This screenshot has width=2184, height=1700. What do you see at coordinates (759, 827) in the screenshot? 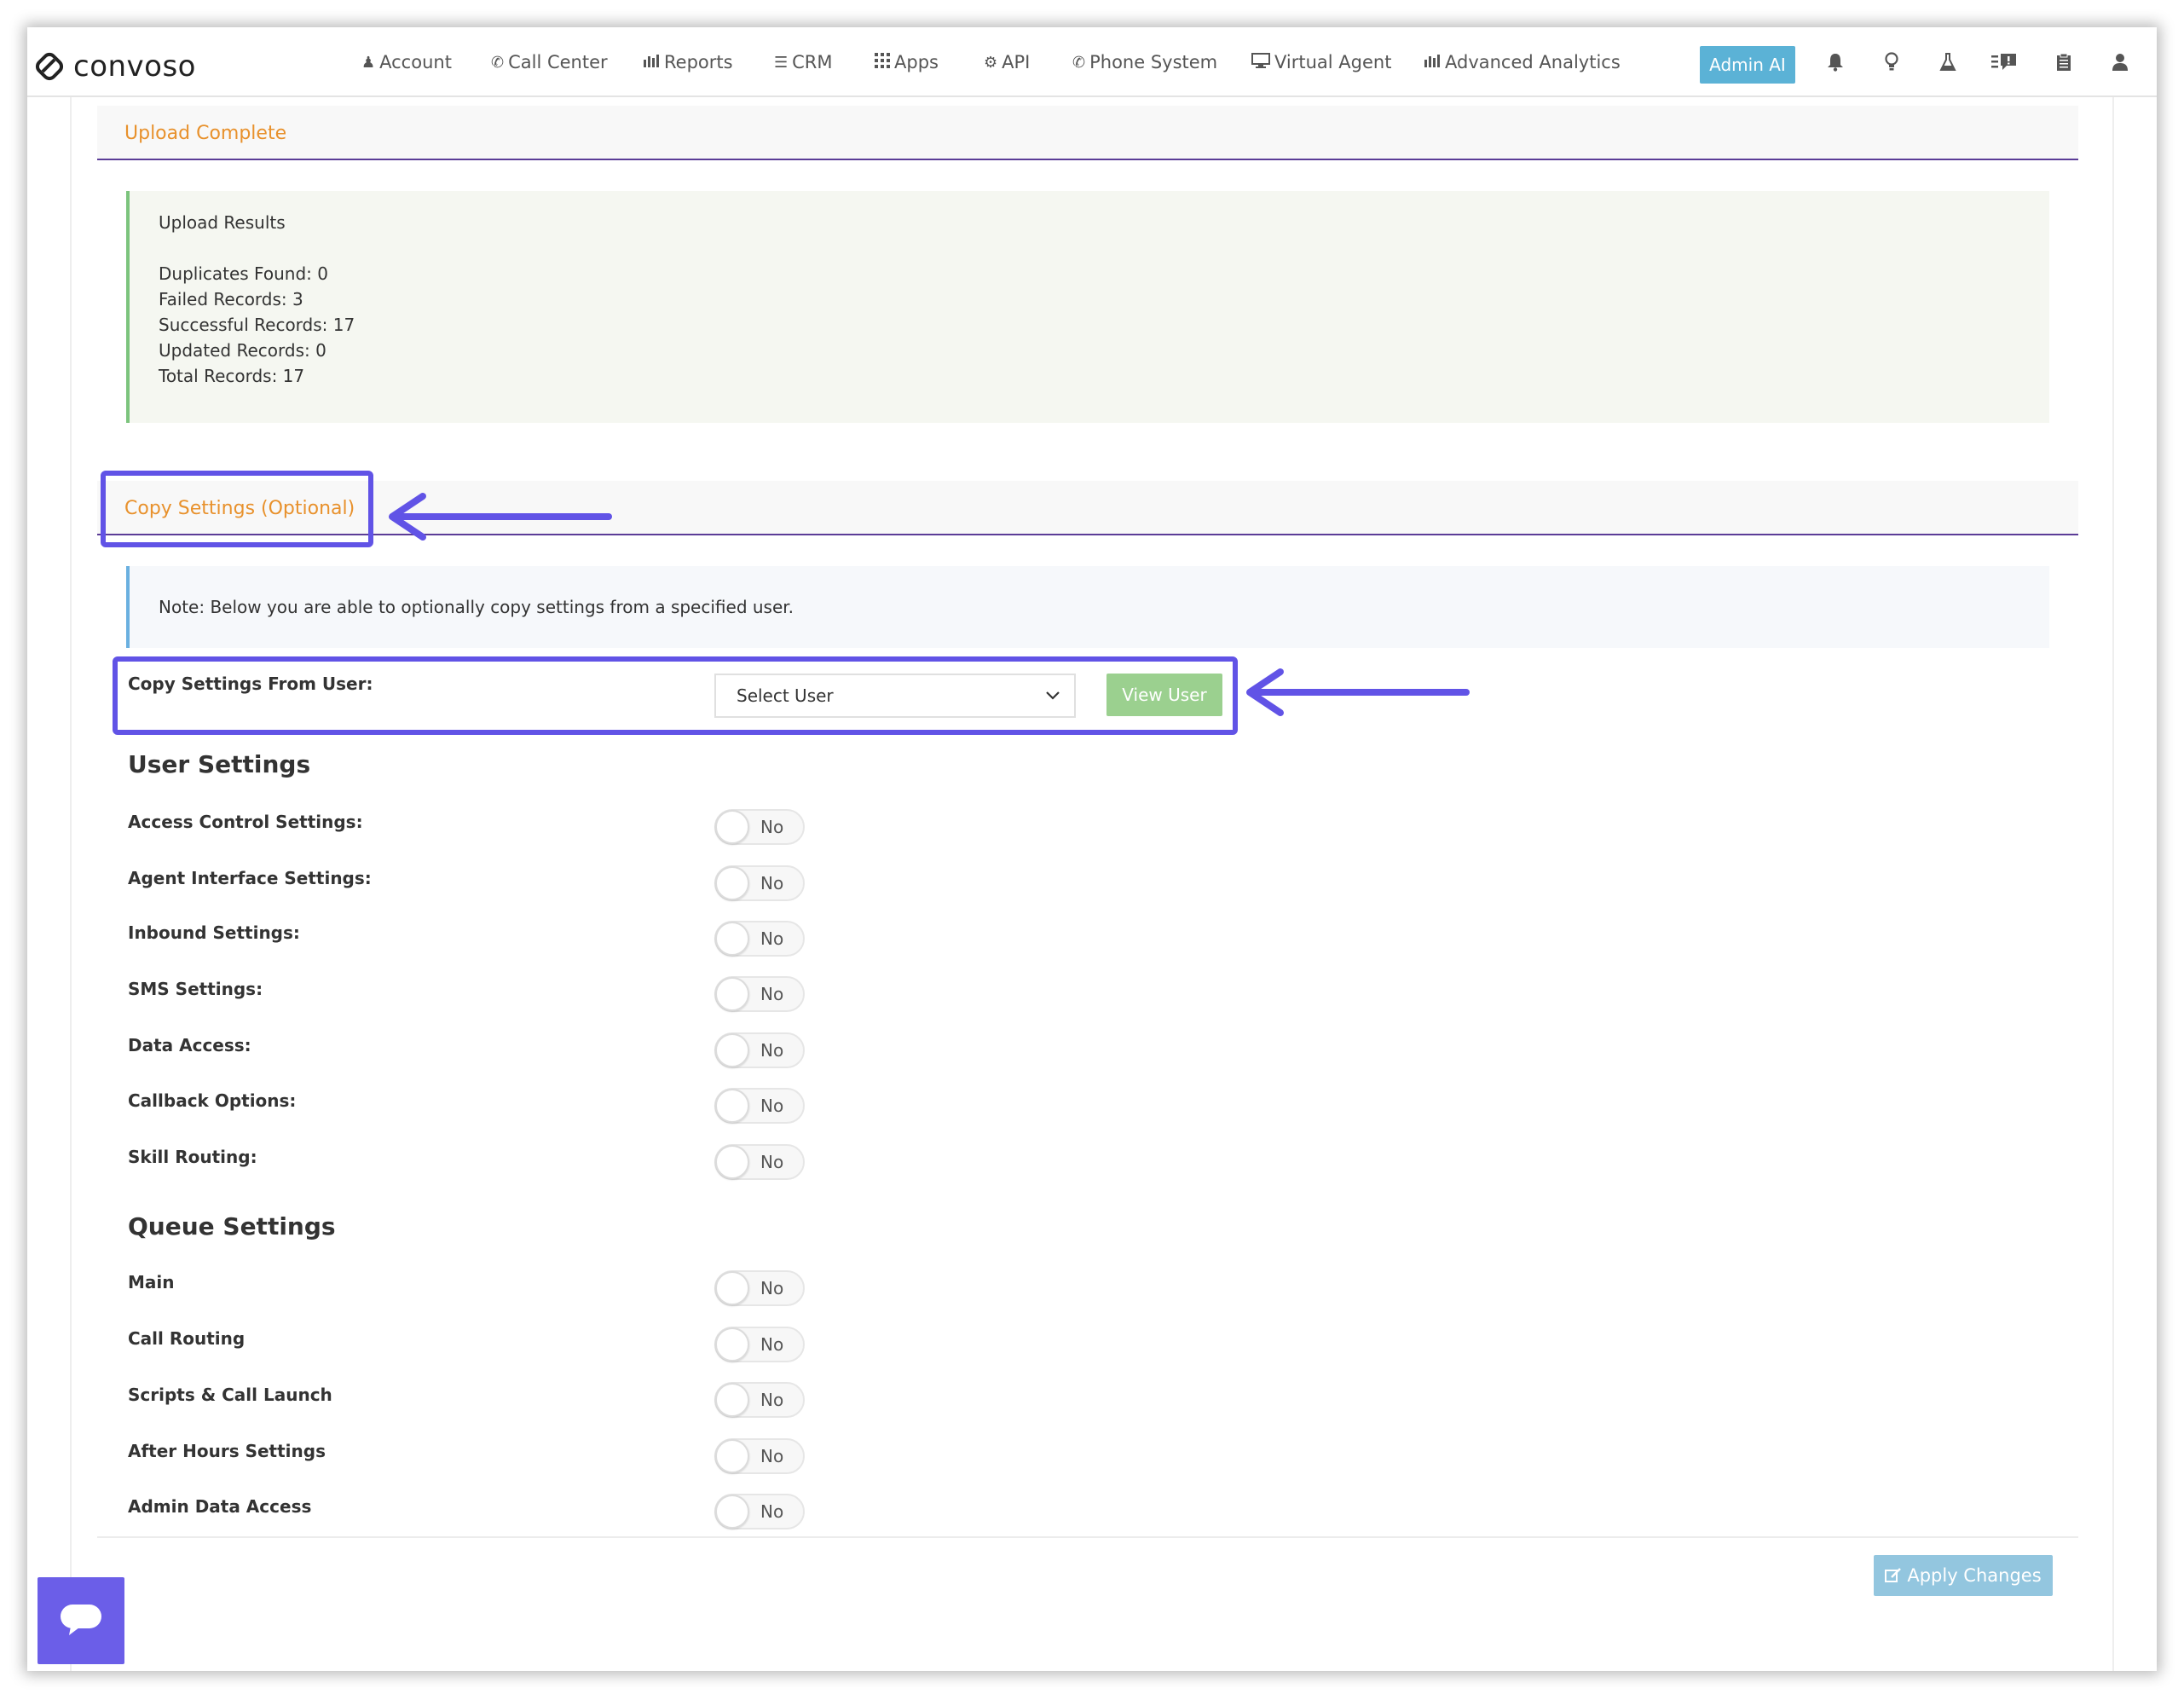
I see `access-control-toggle: No` at bounding box center [759, 827].